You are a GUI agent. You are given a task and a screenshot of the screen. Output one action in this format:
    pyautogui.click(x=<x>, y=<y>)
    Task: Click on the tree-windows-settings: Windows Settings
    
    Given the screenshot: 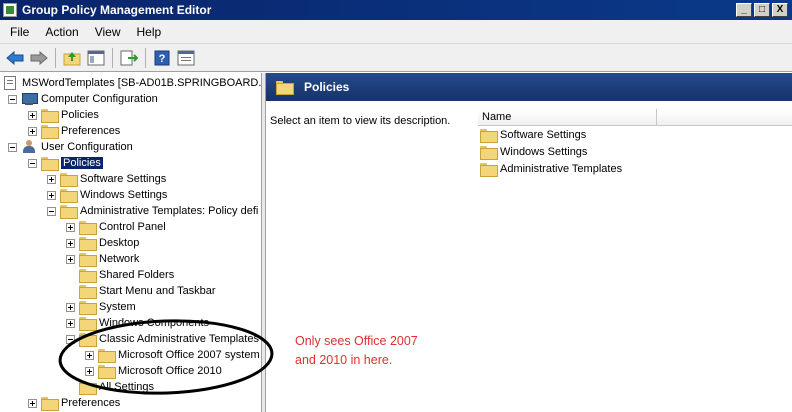 What is the action you would take?
    pyautogui.click(x=107, y=195)
    